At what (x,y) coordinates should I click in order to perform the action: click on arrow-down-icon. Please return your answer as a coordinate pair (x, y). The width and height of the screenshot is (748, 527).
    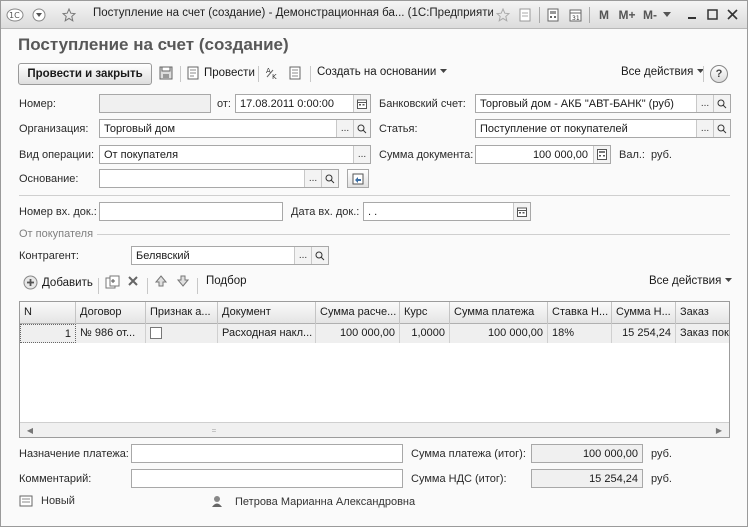
    Looking at the image, I should click on (183, 281).